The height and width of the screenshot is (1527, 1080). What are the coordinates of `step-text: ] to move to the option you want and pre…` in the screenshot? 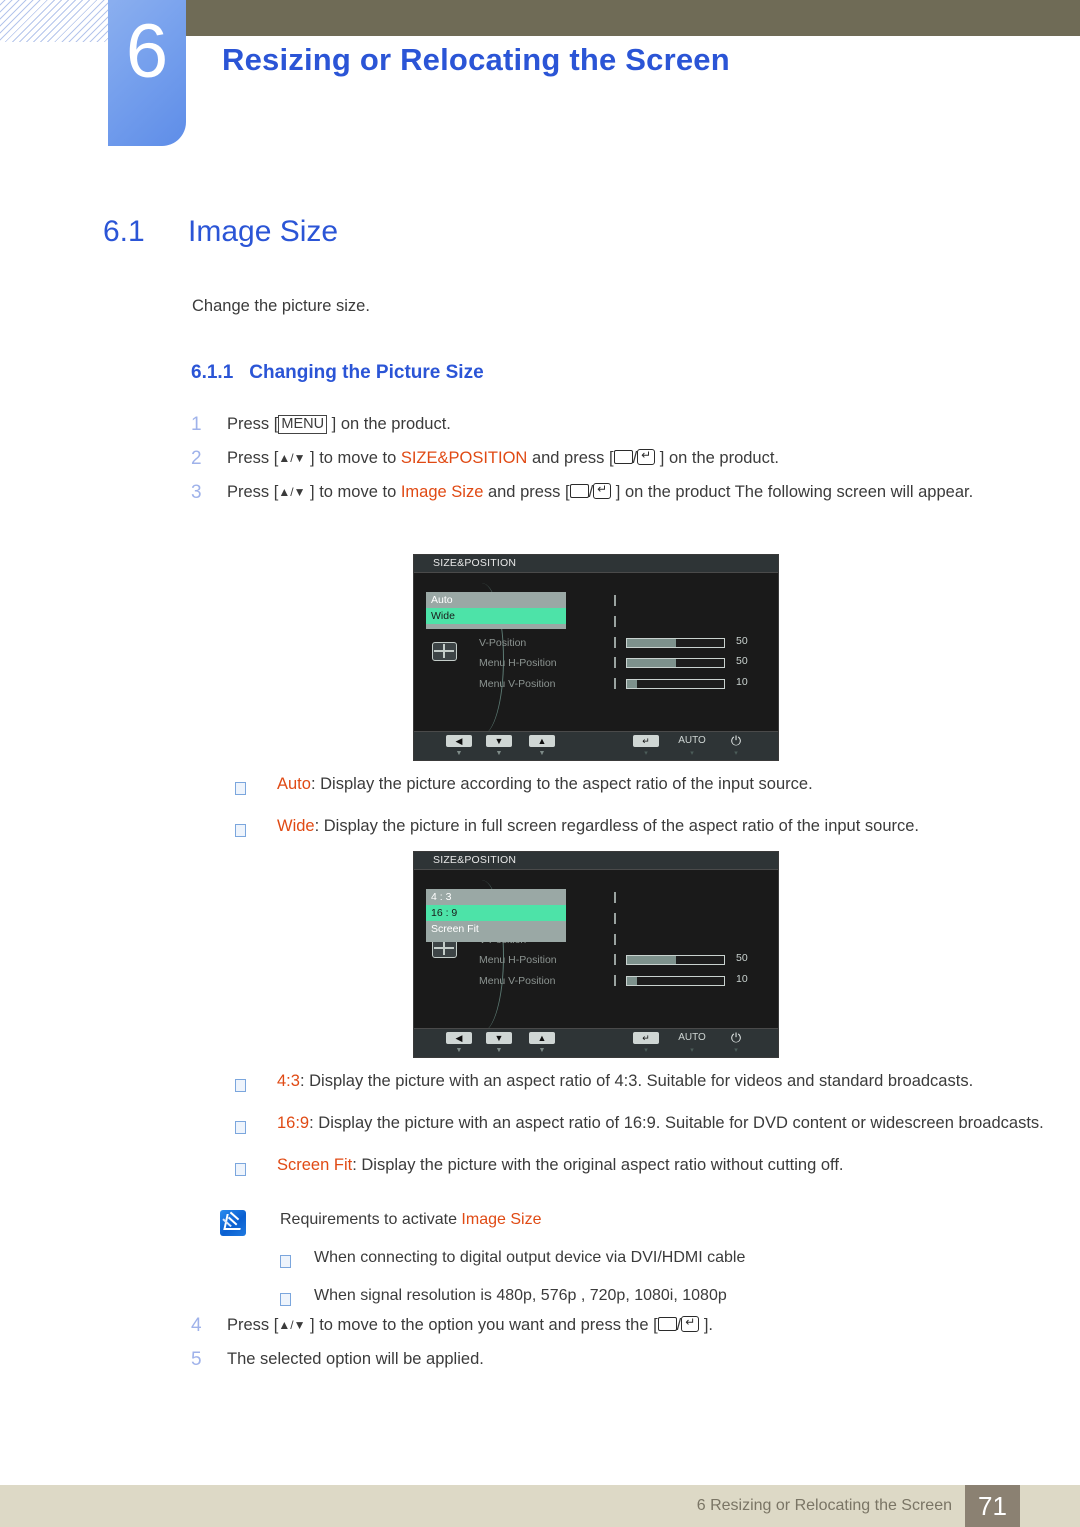 It's located at (481, 1325).